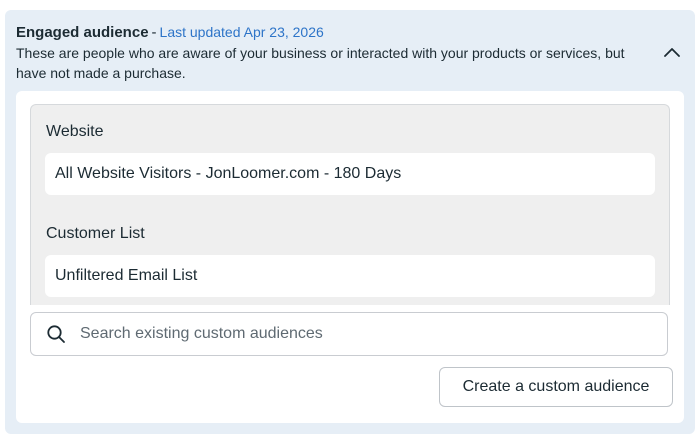 This screenshot has height=442, width=700. I want to click on collapse-button, so click(672, 52).